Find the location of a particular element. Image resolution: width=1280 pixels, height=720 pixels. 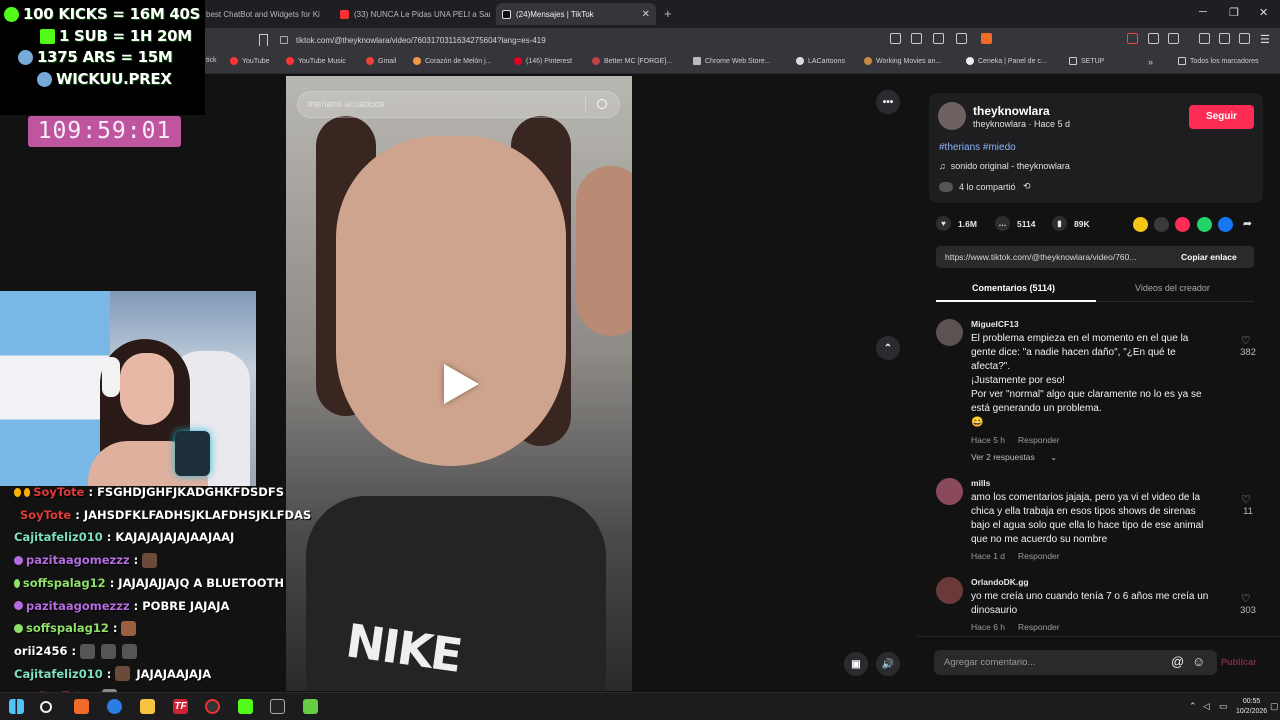

play-icon is located at coordinates (461, 384).